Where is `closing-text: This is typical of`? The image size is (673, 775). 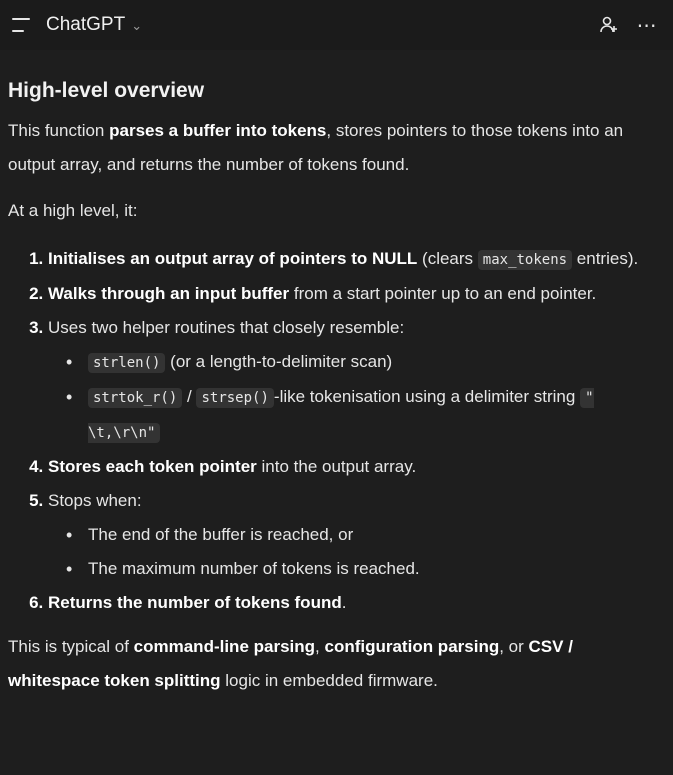
closing-text: This is typical of is located at coordinates (71, 646).